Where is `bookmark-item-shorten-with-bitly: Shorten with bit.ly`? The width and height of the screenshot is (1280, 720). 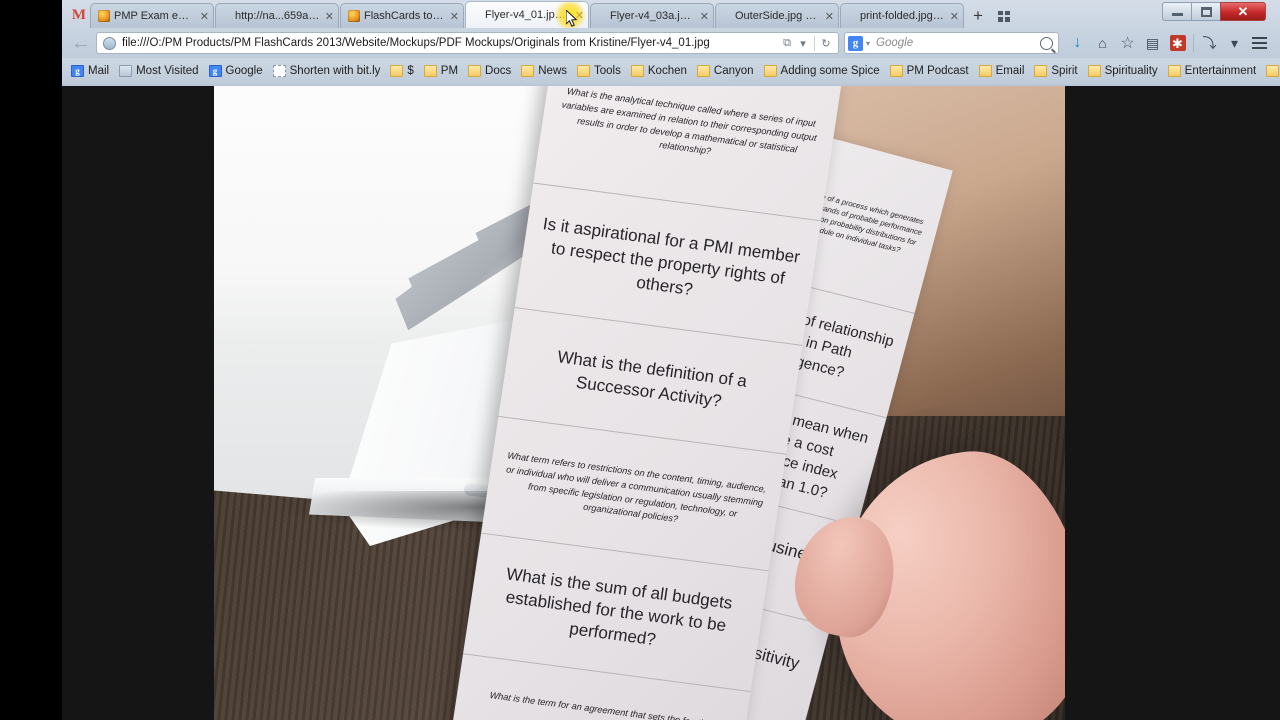 bookmark-item-shorten-with-bitly: Shorten with bit.ly is located at coordinates (327, 71).